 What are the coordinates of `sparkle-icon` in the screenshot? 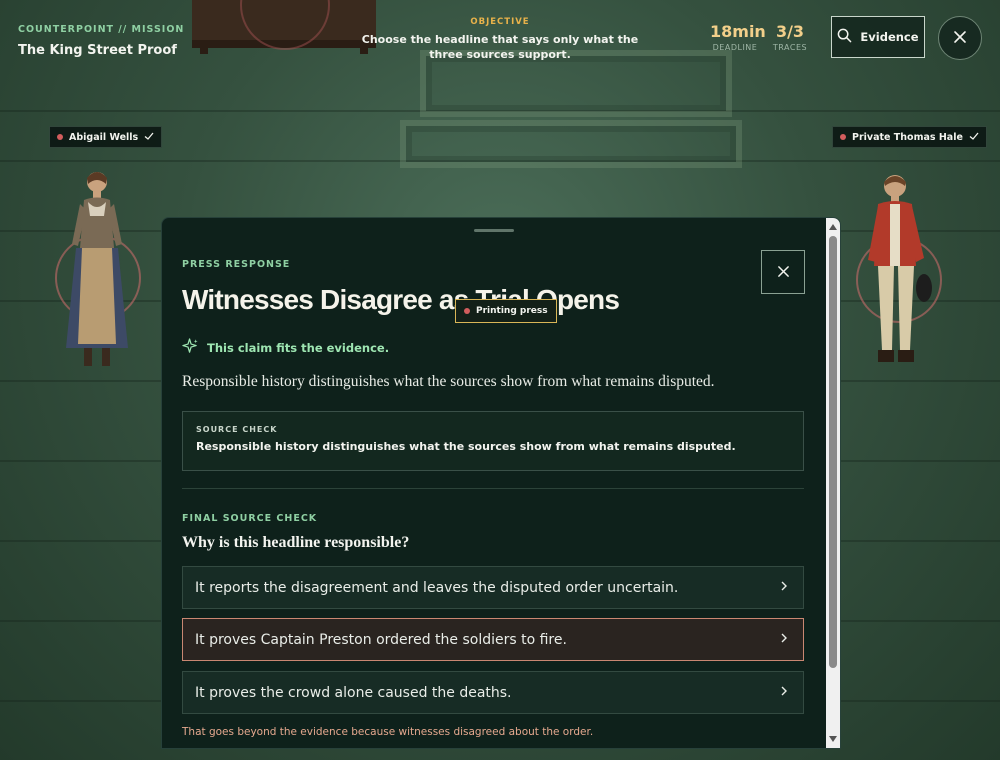 It's located at (190, 348).